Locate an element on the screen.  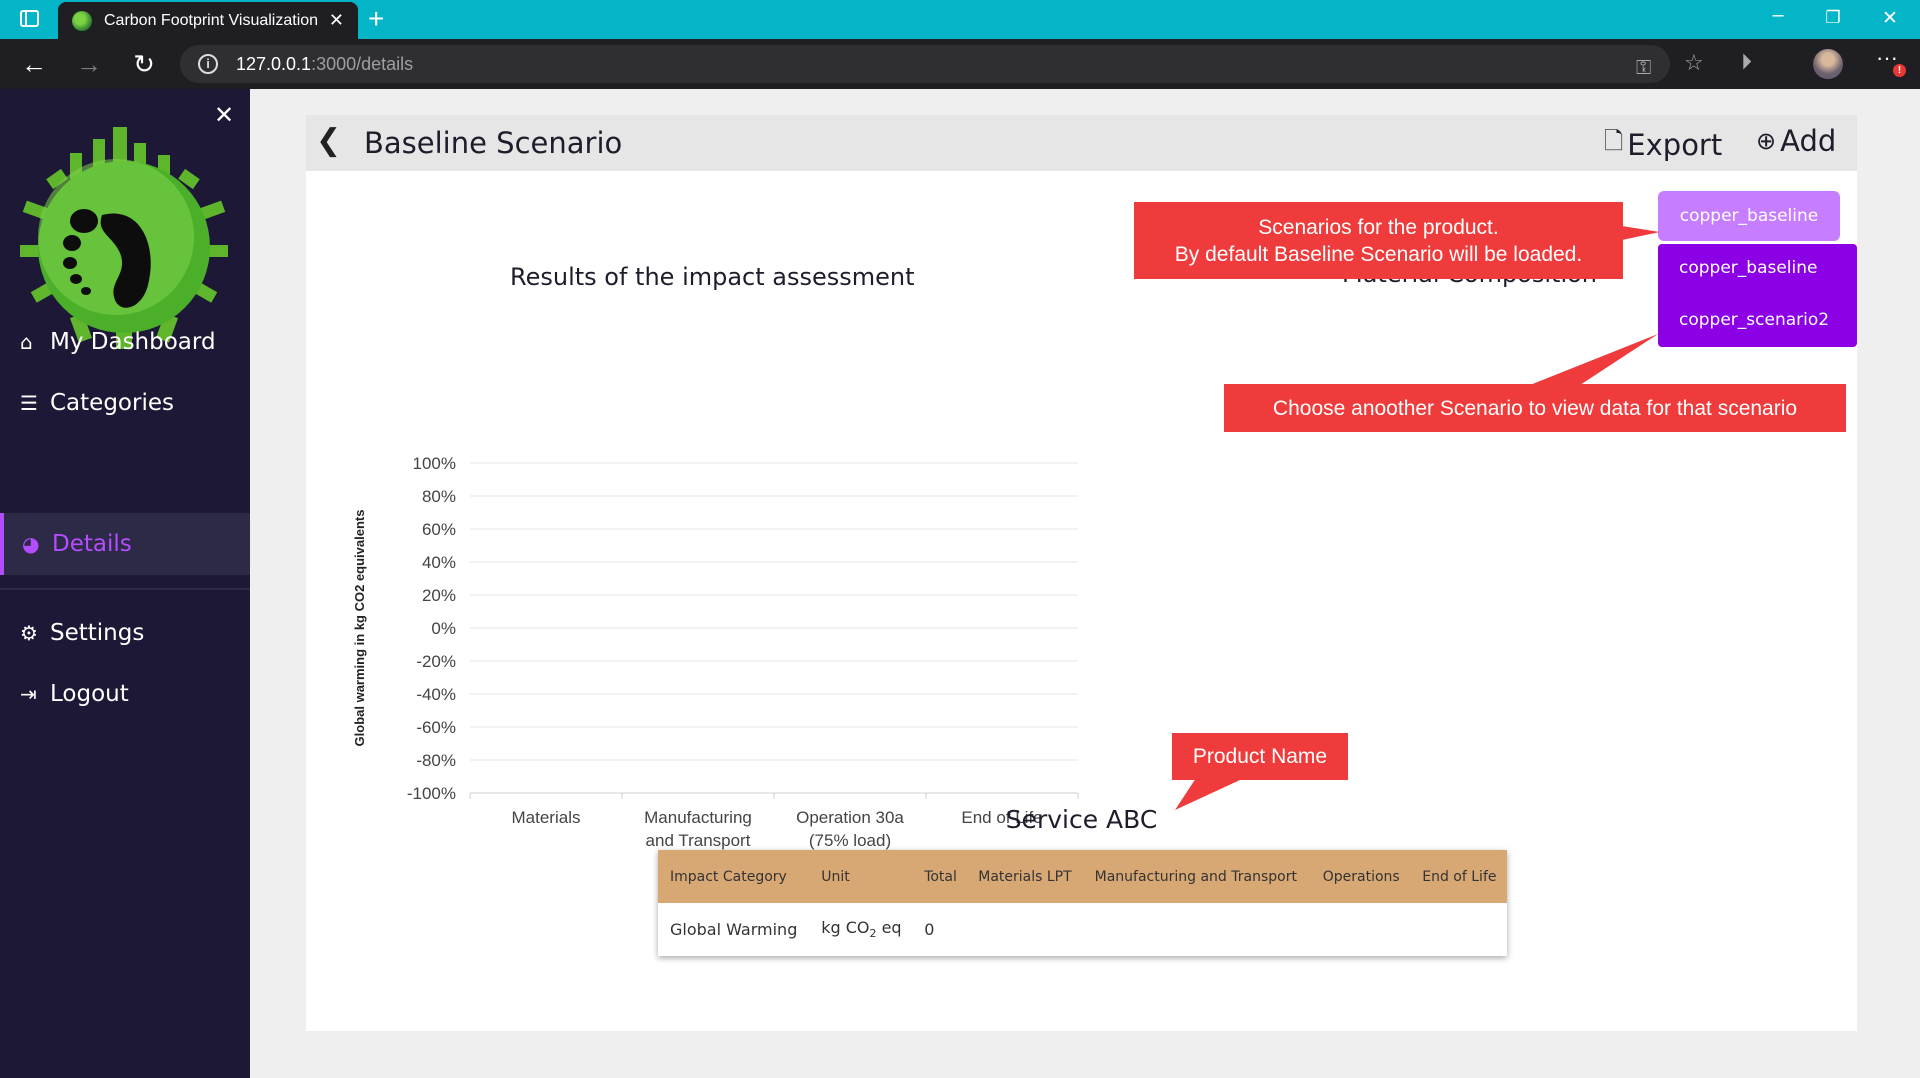
choose-callout-arrow is located at coordinates (1594, 359).